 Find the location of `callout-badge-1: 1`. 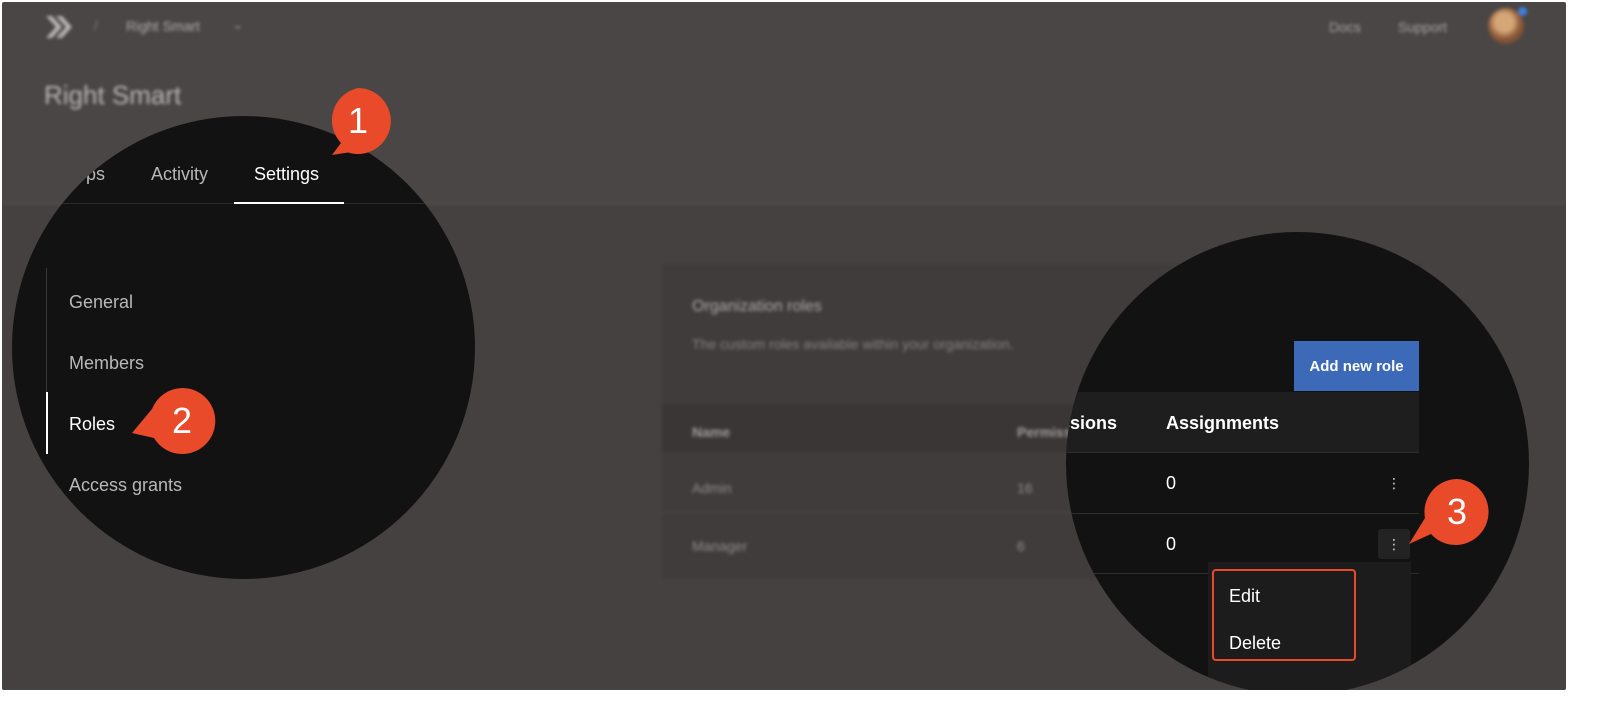

callout-badge-1: 1 is located at coordinates (358, 121).